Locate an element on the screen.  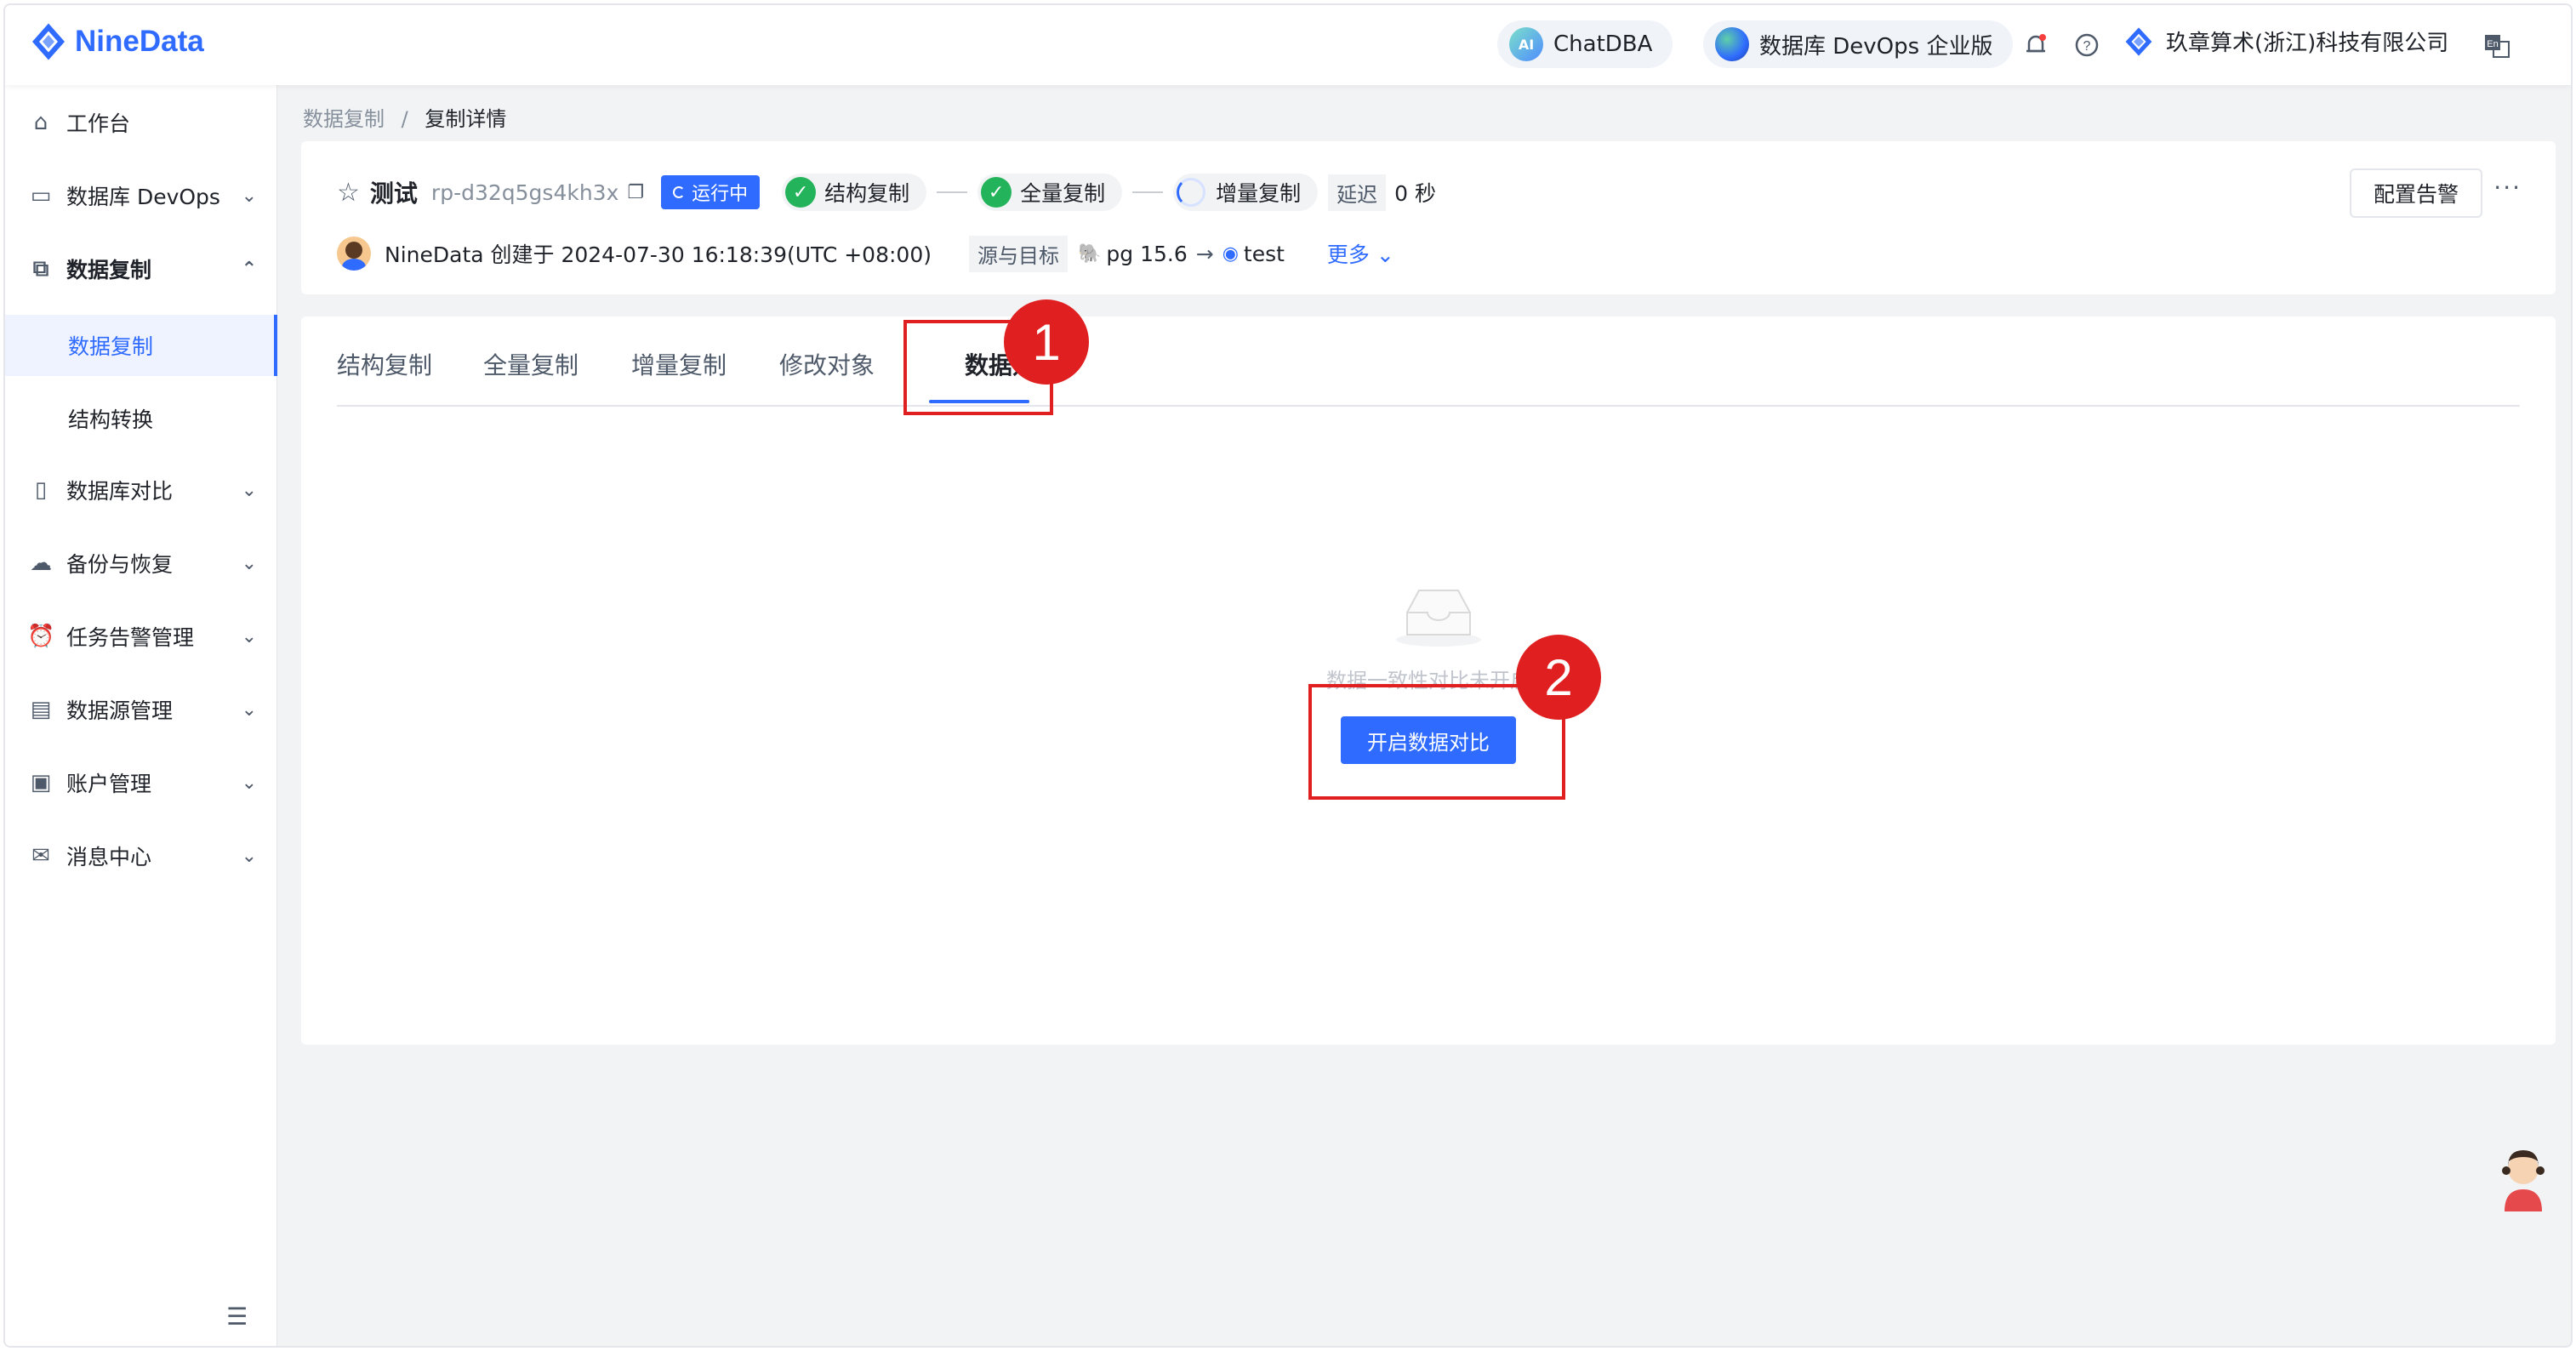
customer-support-icon is located at coordinates (2523, 1175).